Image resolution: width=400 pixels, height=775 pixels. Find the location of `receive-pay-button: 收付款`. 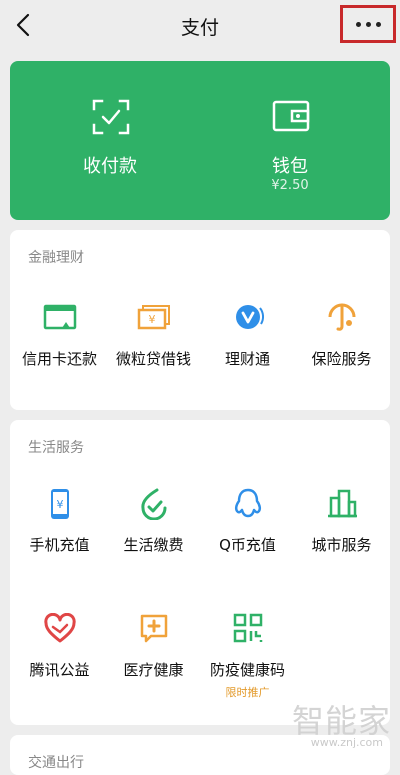

receive-pay-button: 收付款 is located at coordinates (110, 140).